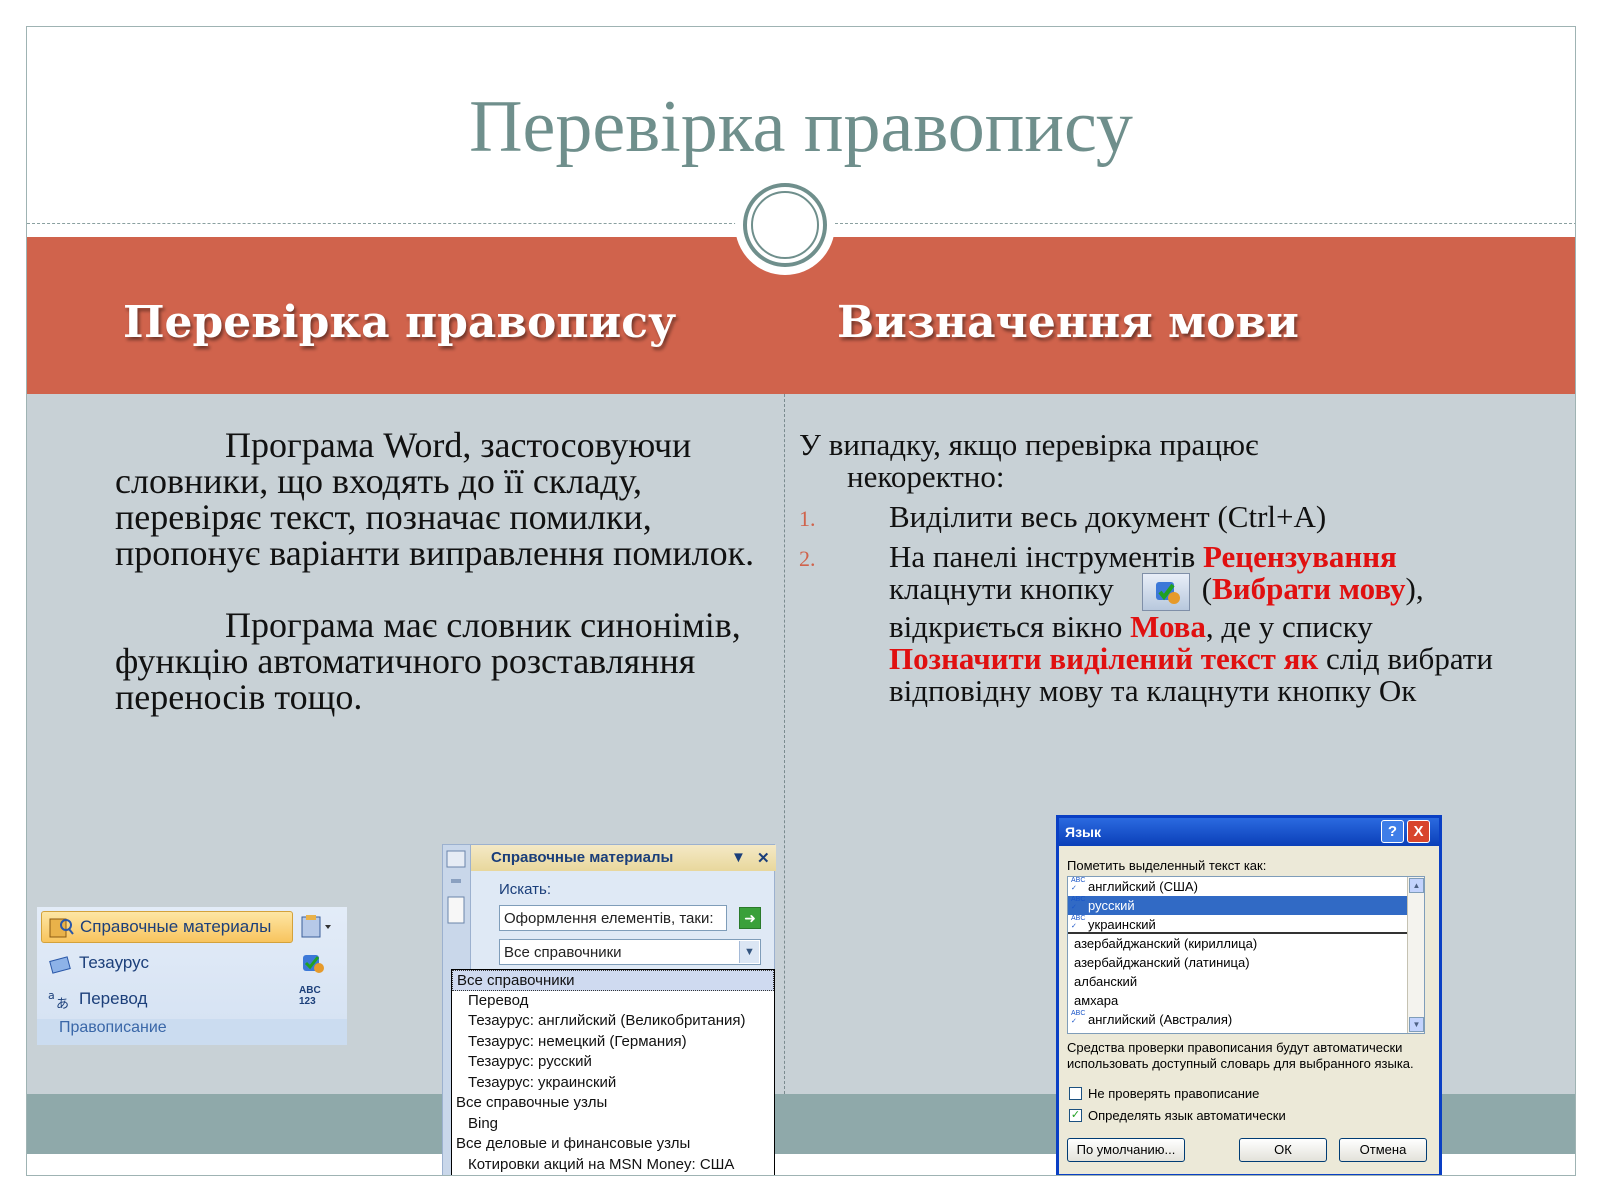 The width and height of the screenshot is (1600, 1200). What do you see at coordinates (1416, 1024) in the screenshot?
I see `scroll-down-icon: ▼` at bounding box center [1416, 1024].